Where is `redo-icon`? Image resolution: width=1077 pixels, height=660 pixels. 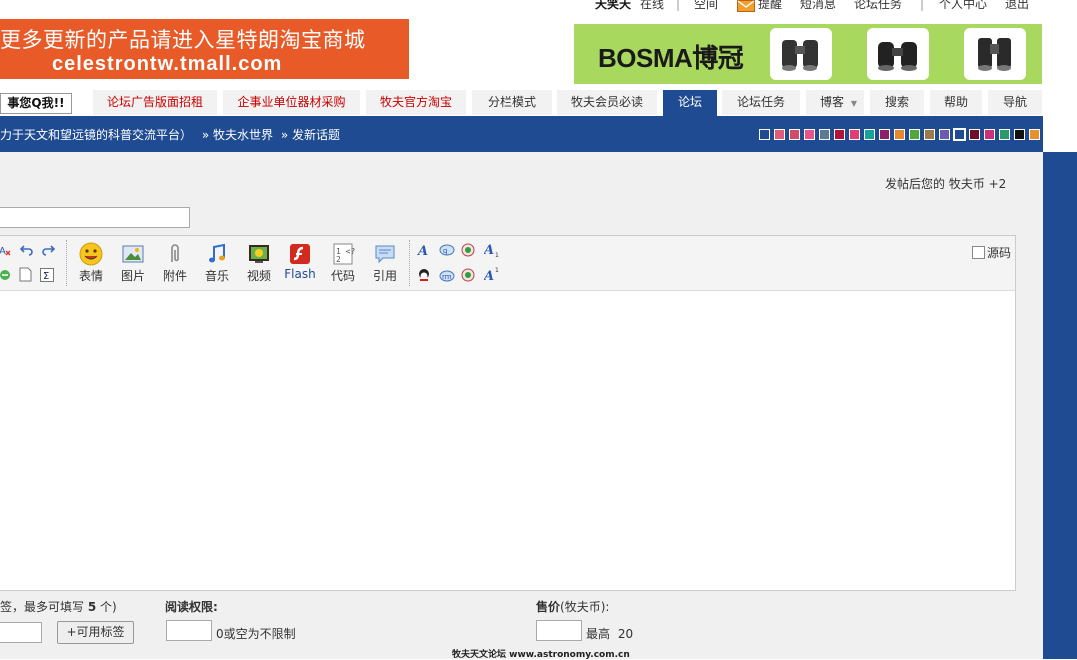 redo-icon is located at coordinates (48, 251).